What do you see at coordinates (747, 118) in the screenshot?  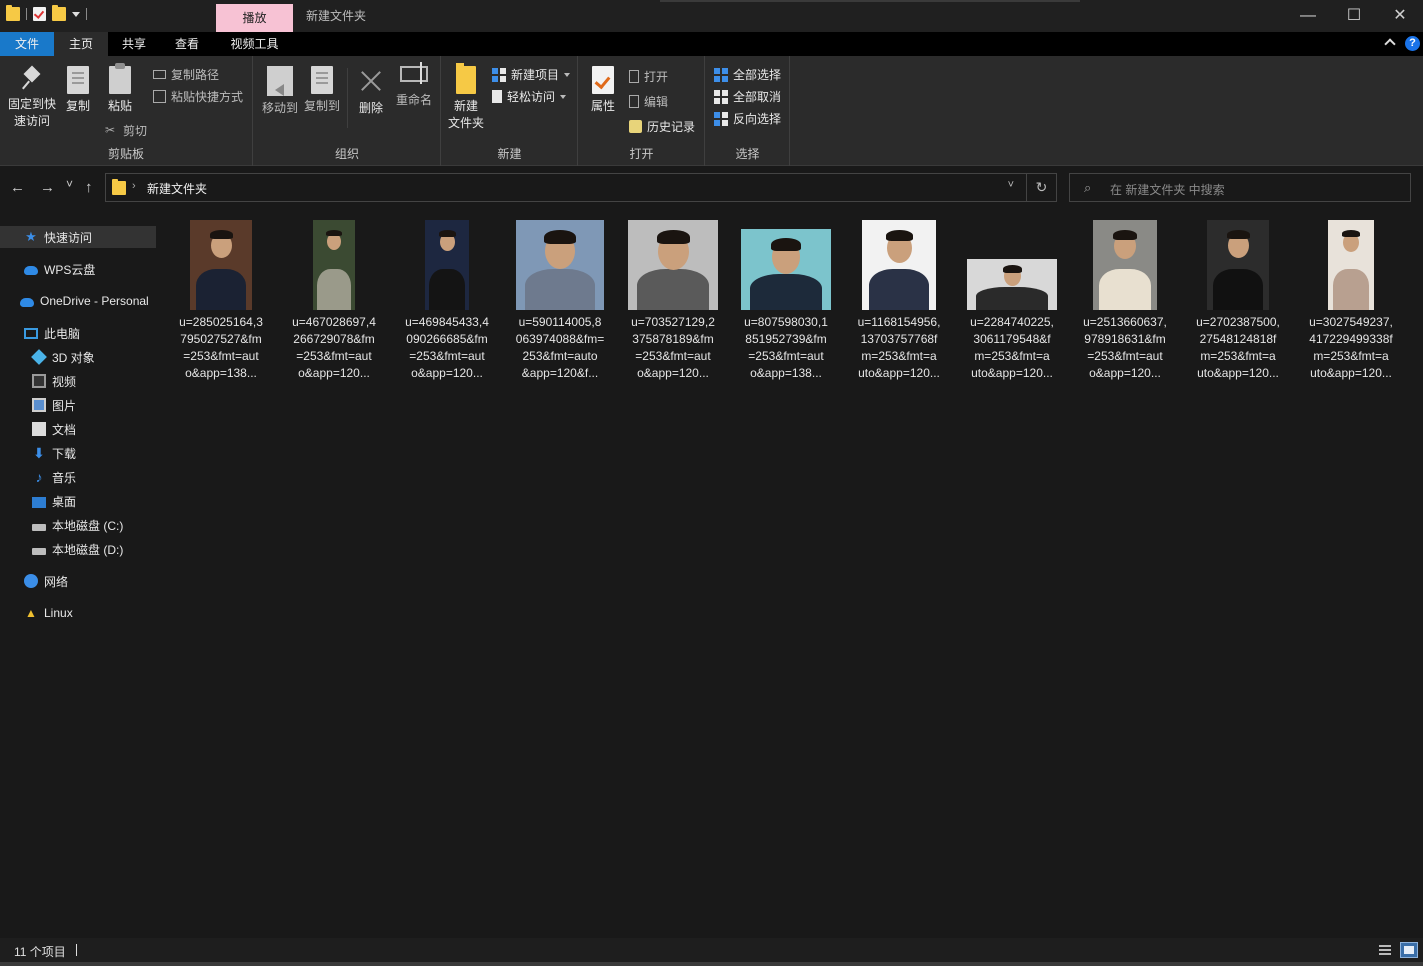 I see `invert-selection-button: 反向选择` at bounding box center [747, 118].